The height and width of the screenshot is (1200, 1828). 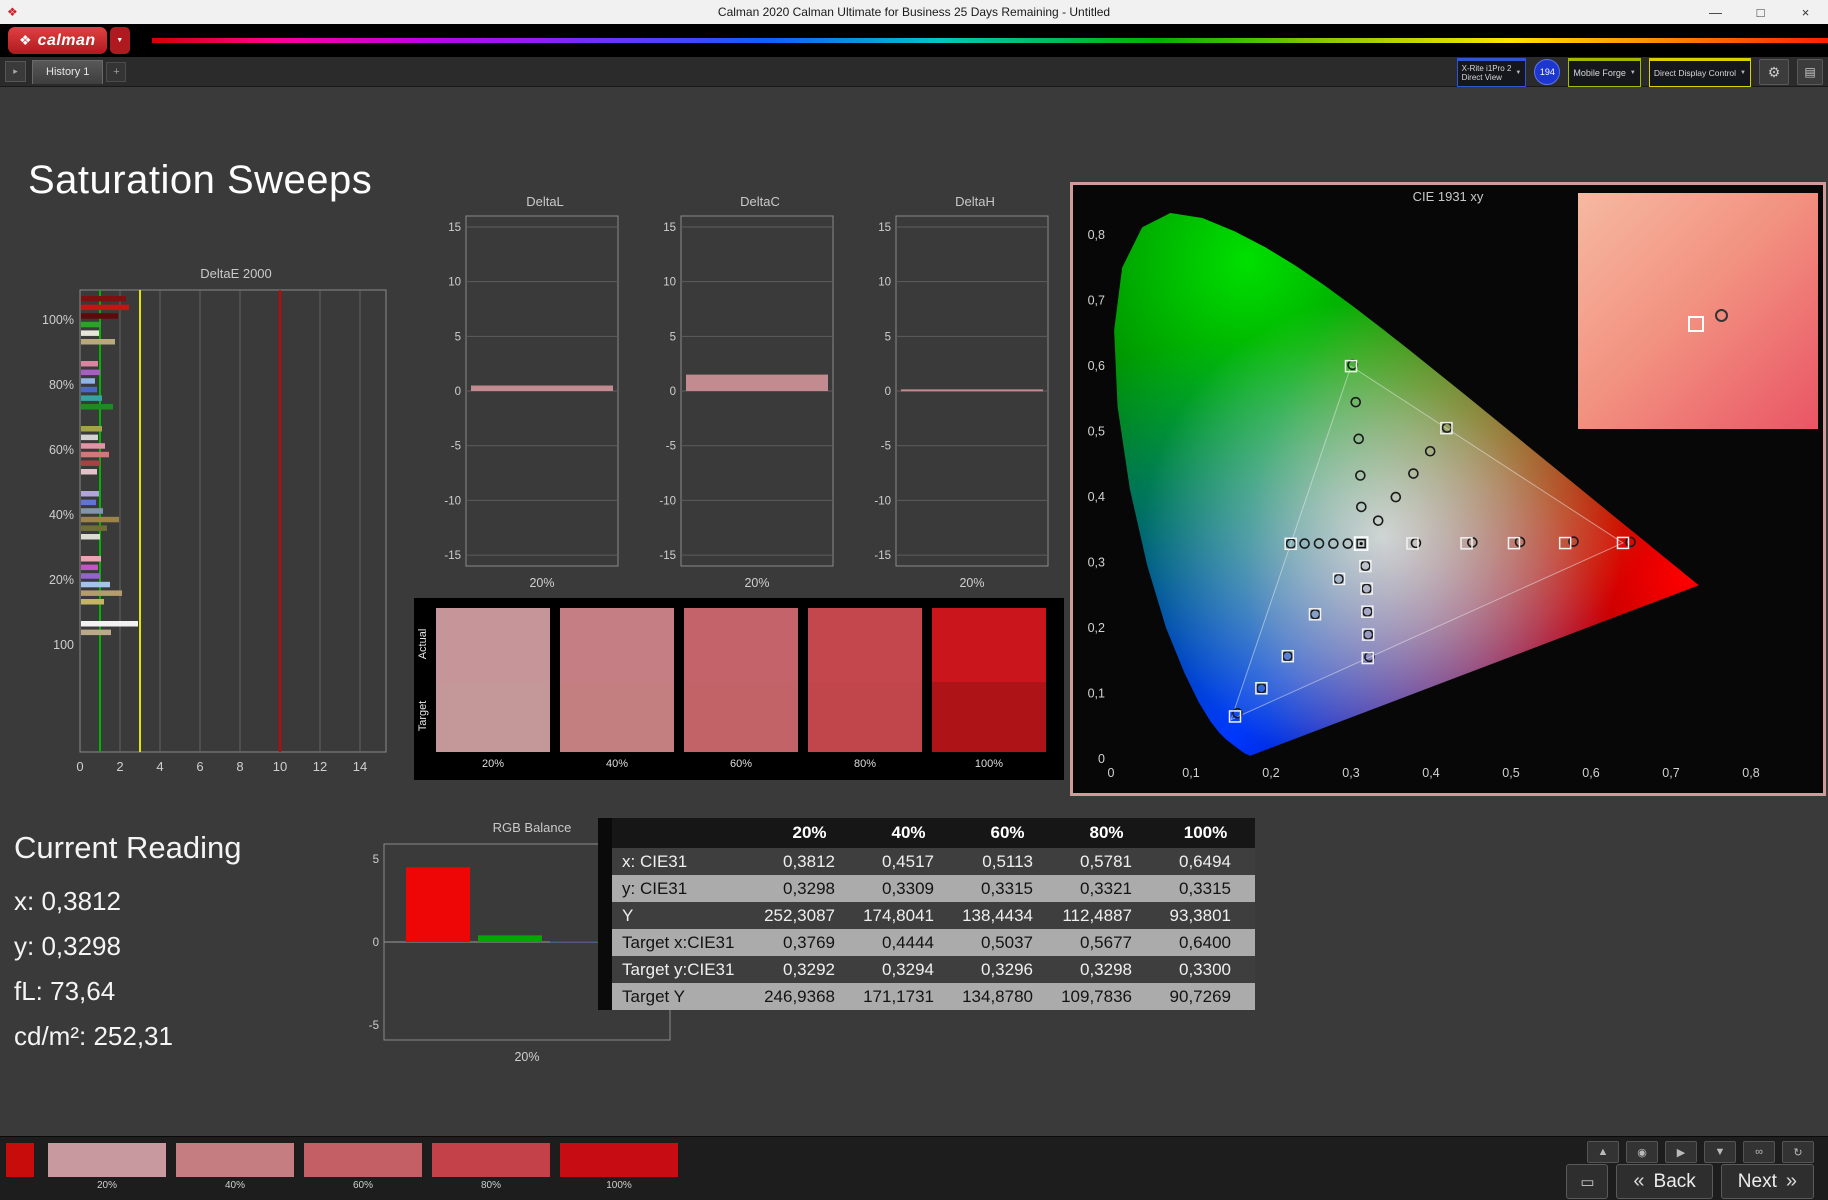 What do you see at coordinates (908, 861) in the screenshot?
I see `table-cell: 0,4517` at bounding box center [908, 861].